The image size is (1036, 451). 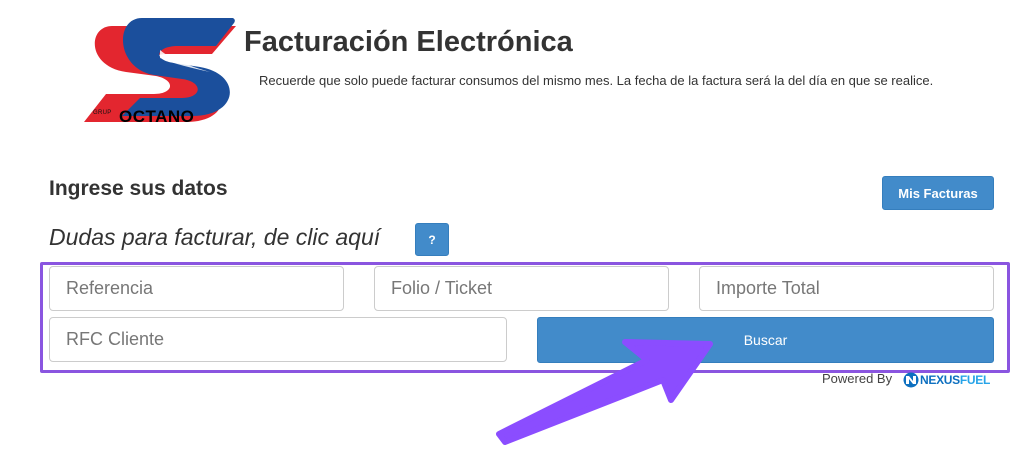 I want to click on help-text: Dudas para facturar, de clic aquí, so click(x=215, y=237).